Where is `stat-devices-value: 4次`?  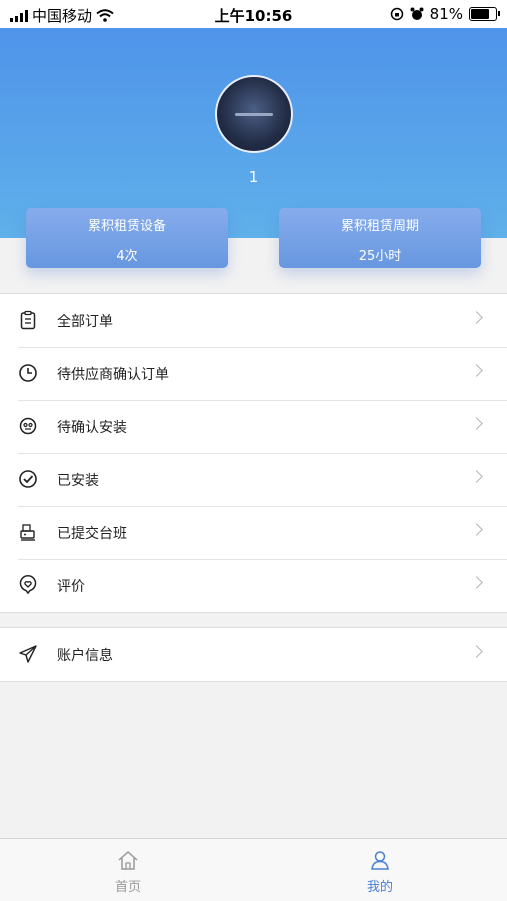
stat-devices-value: 4次 is located at coordinates (127, 256).